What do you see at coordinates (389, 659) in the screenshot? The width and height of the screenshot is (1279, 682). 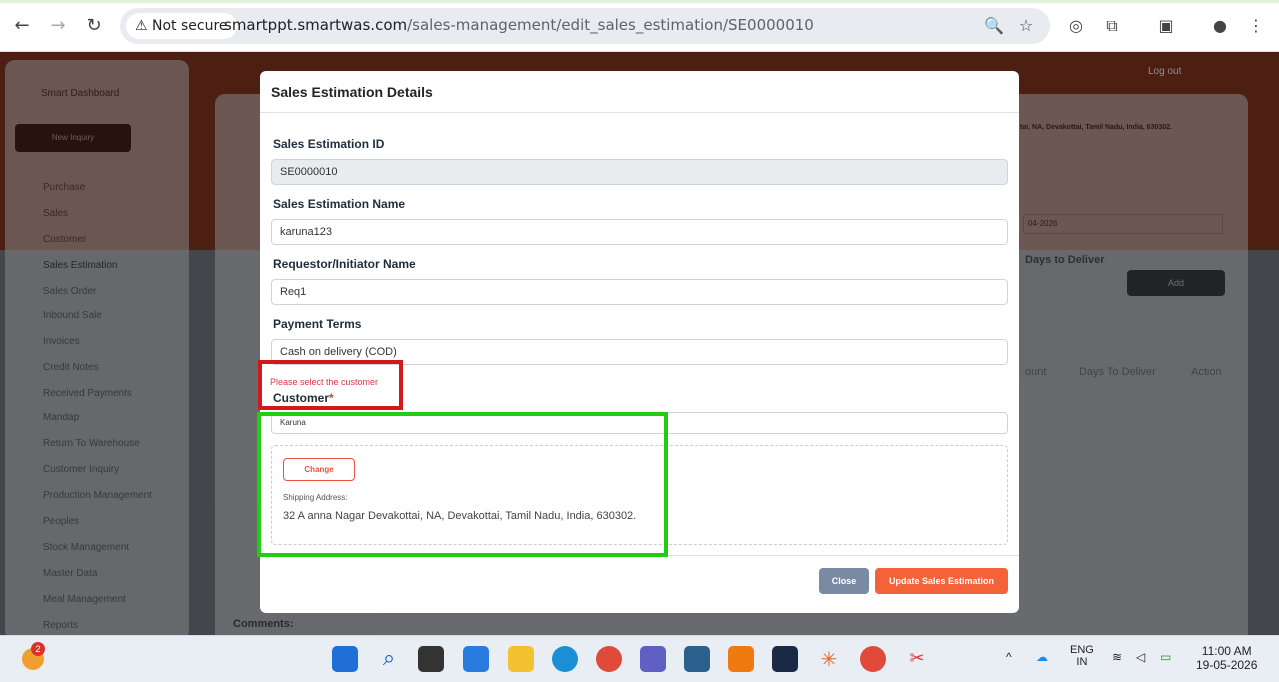 I see `search-icon: ⌕` at bounding box center [389, 659].